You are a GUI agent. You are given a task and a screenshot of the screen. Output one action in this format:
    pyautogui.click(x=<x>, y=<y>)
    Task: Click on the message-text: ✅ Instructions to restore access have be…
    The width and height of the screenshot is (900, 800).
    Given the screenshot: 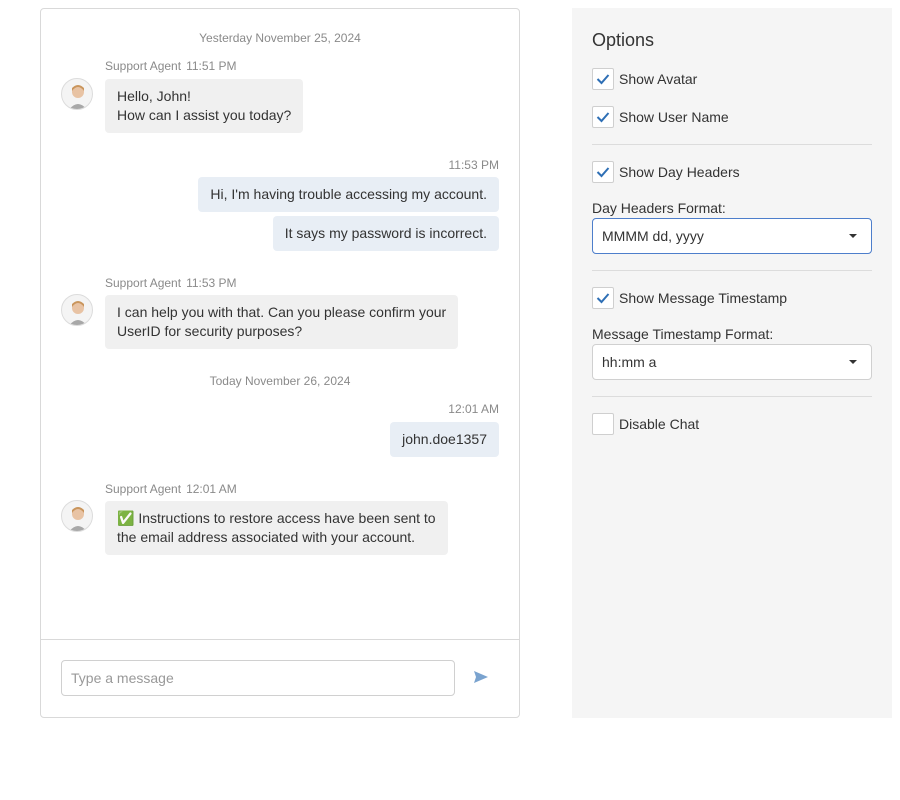 What is the action you would take?
    pyautogui.click(x=276, y=518)
    